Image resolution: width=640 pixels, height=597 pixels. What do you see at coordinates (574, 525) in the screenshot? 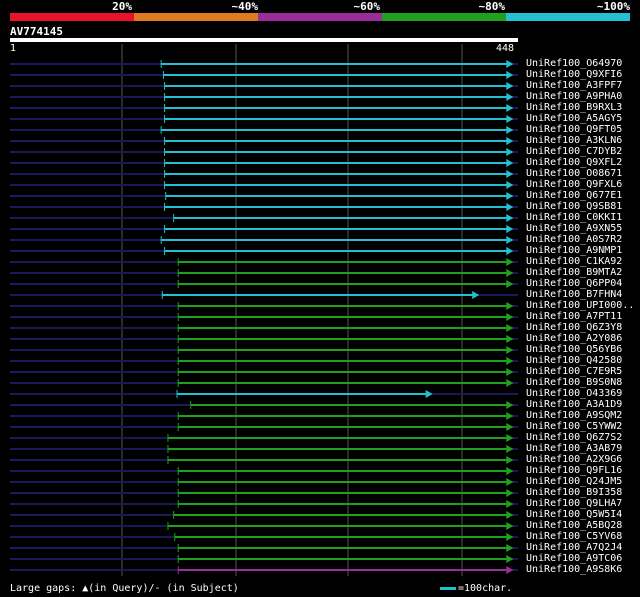
I see `hit-label: UniRef100_A5BQ28` at bounding box center [574, 525].